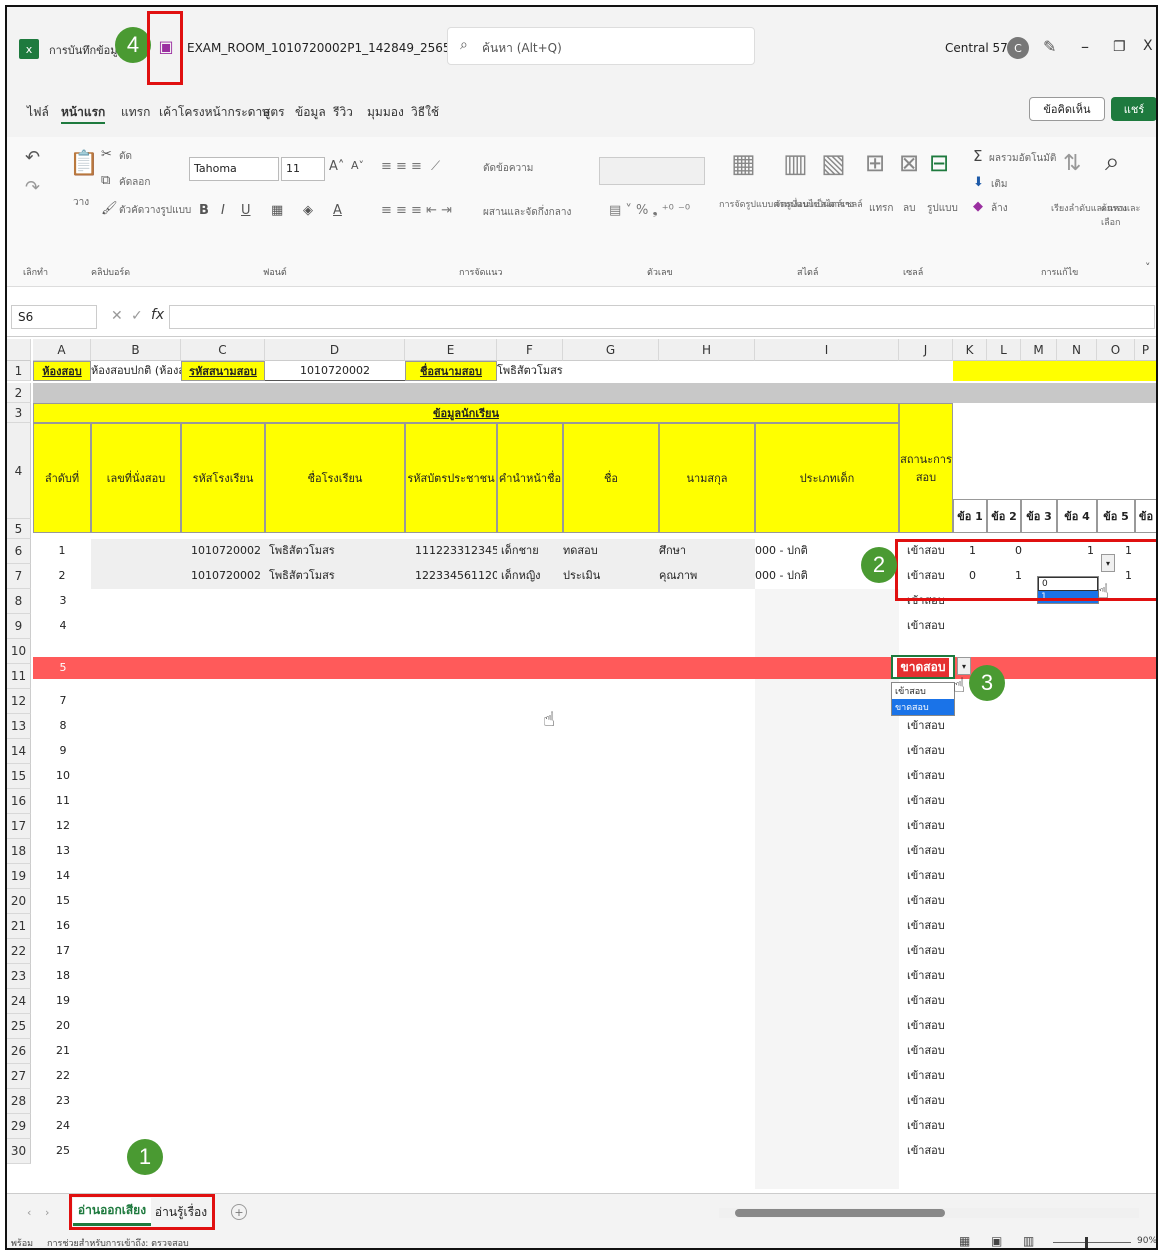 This screenshot has width=1163, height=1255. Describe the element at coordinates (978, 182) in the screenshot. I see `fill-icon: ⬇` at that location.